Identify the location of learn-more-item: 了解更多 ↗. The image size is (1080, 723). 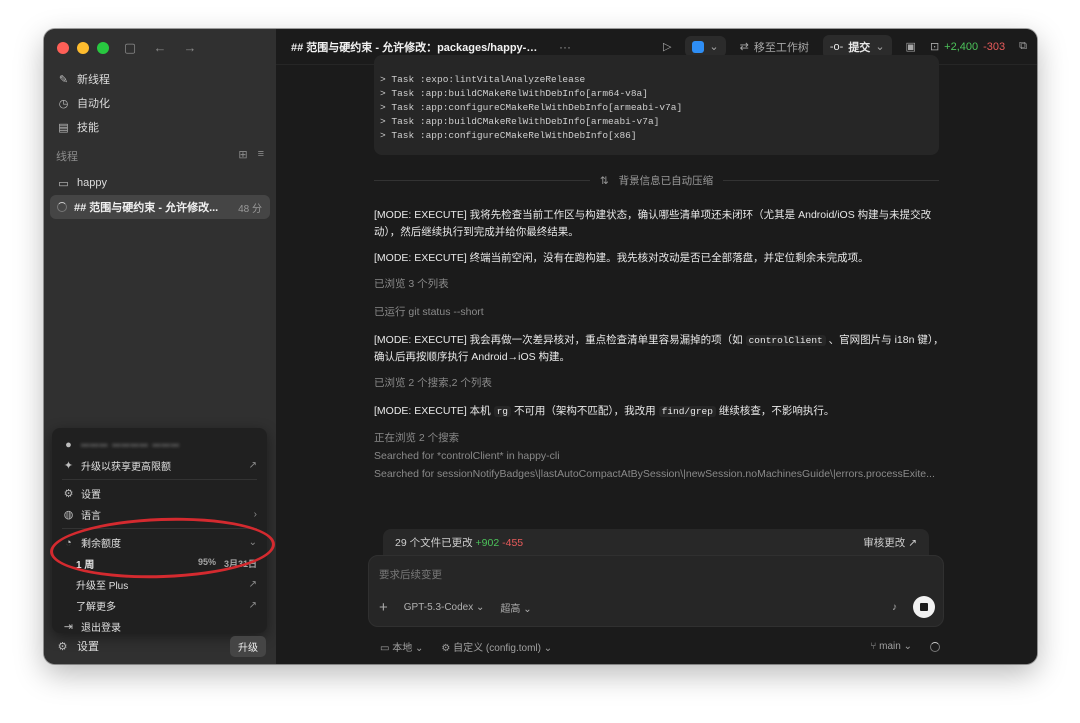
(159, 605).